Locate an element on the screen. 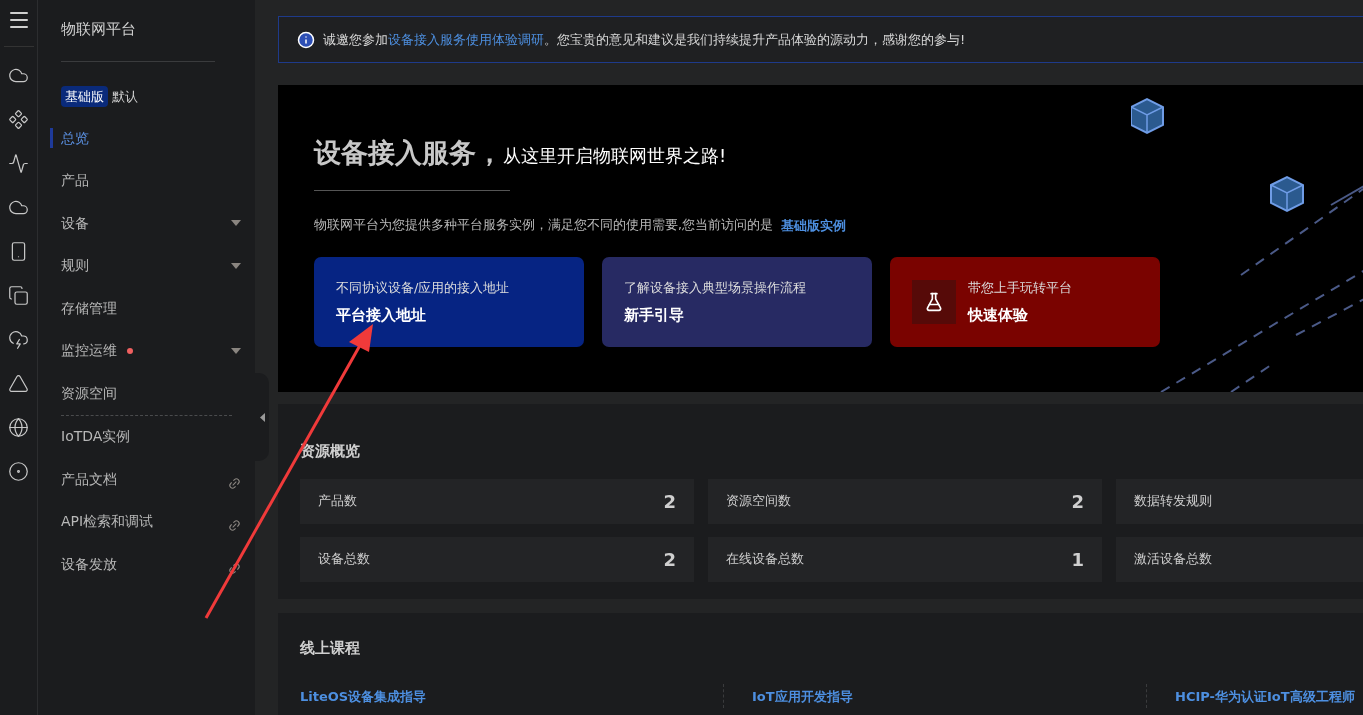 The height and width of the screenshot is (715, 1363). sidebar-item: 产品 is located at coordinates (75, 181).